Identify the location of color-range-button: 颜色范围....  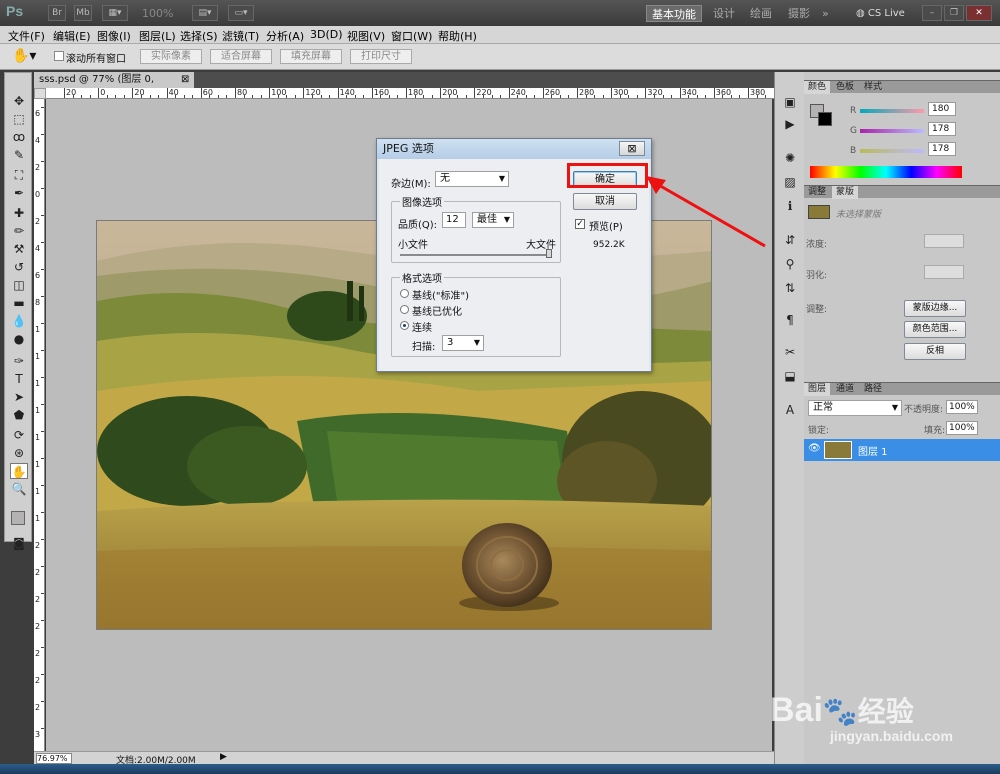
(935, 329).